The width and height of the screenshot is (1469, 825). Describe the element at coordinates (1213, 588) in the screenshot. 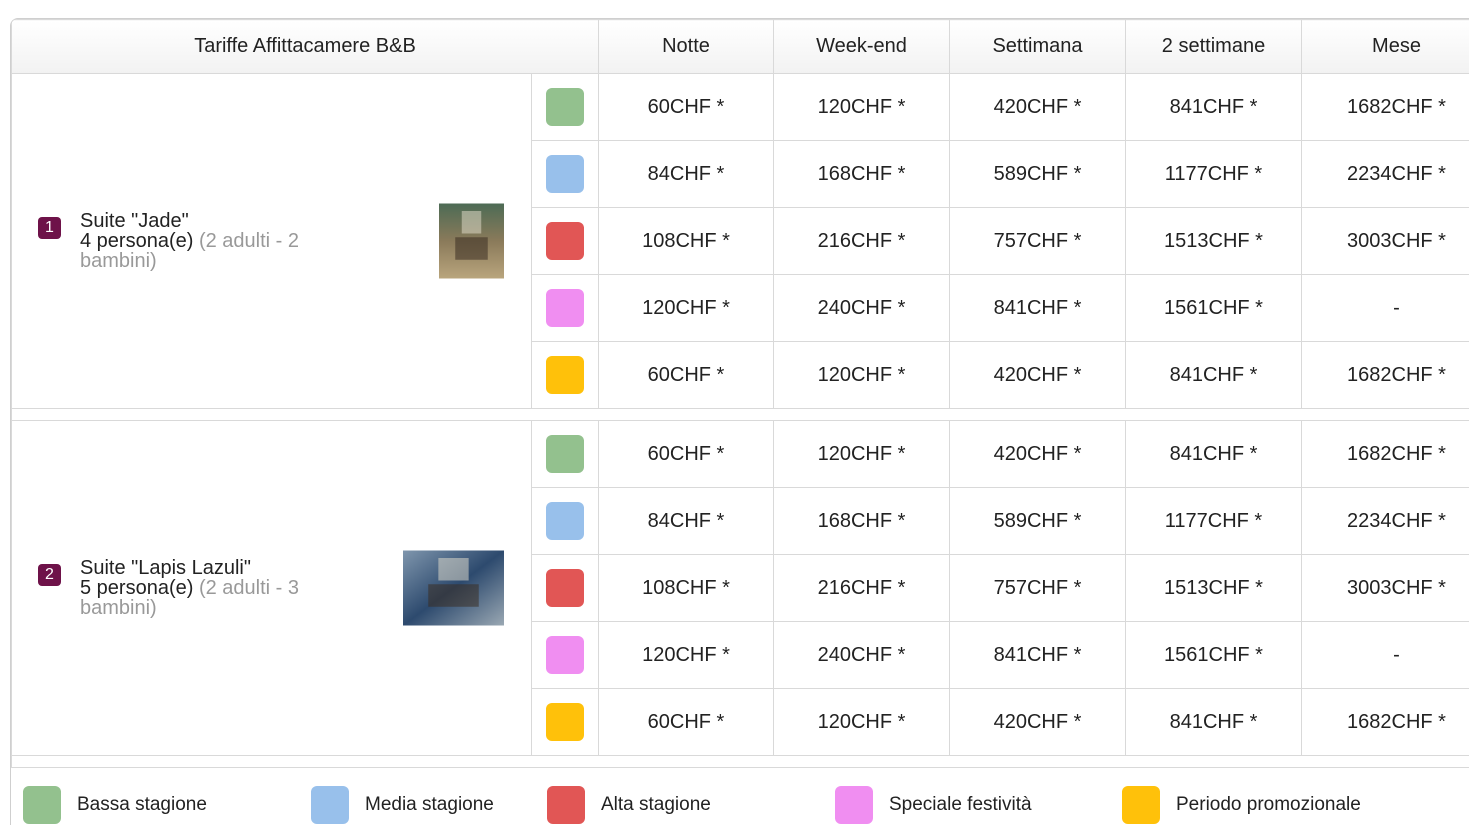

I see `rate-cell: 1513CHF *` at that location.